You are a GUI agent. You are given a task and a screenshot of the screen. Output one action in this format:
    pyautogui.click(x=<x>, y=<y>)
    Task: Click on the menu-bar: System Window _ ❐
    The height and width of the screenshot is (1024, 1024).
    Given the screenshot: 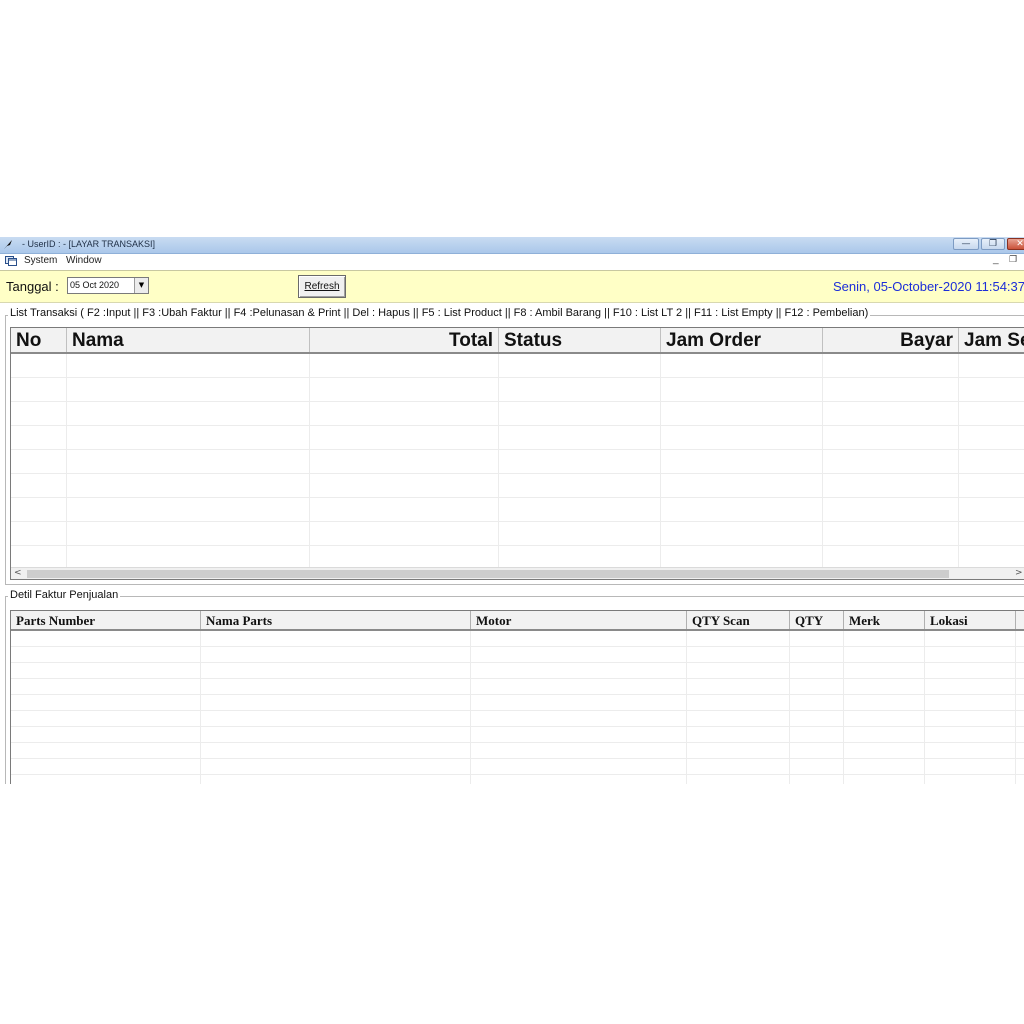 What is the action you would take?
    pyautogui.click(x=512, y=261)
    